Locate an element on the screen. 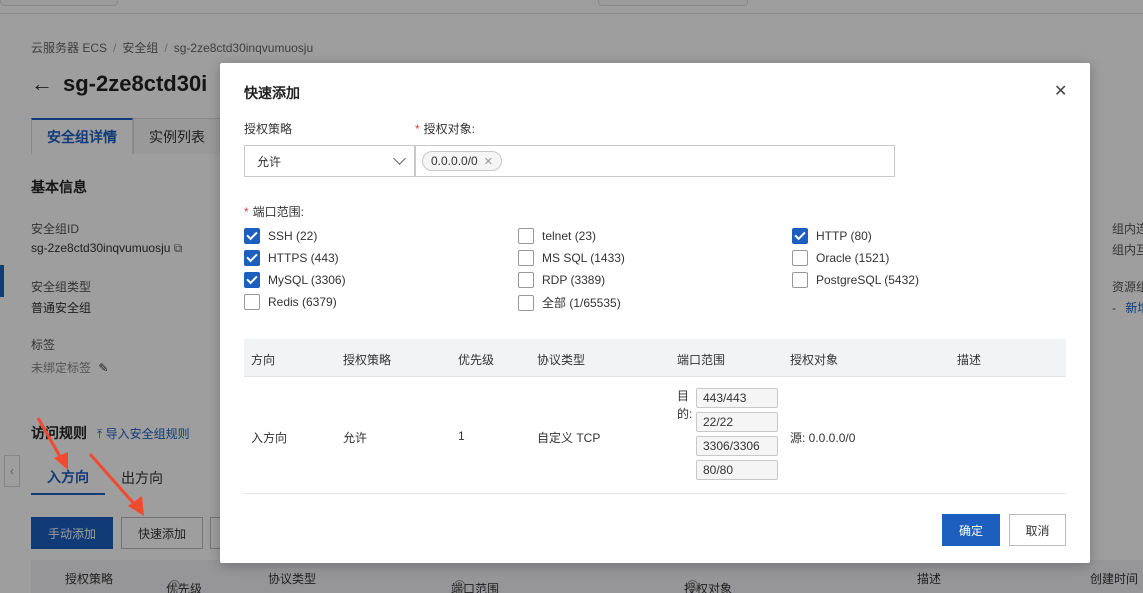  port-checkbox-https: HTTPS (443) is located at coordinates (291, 258).